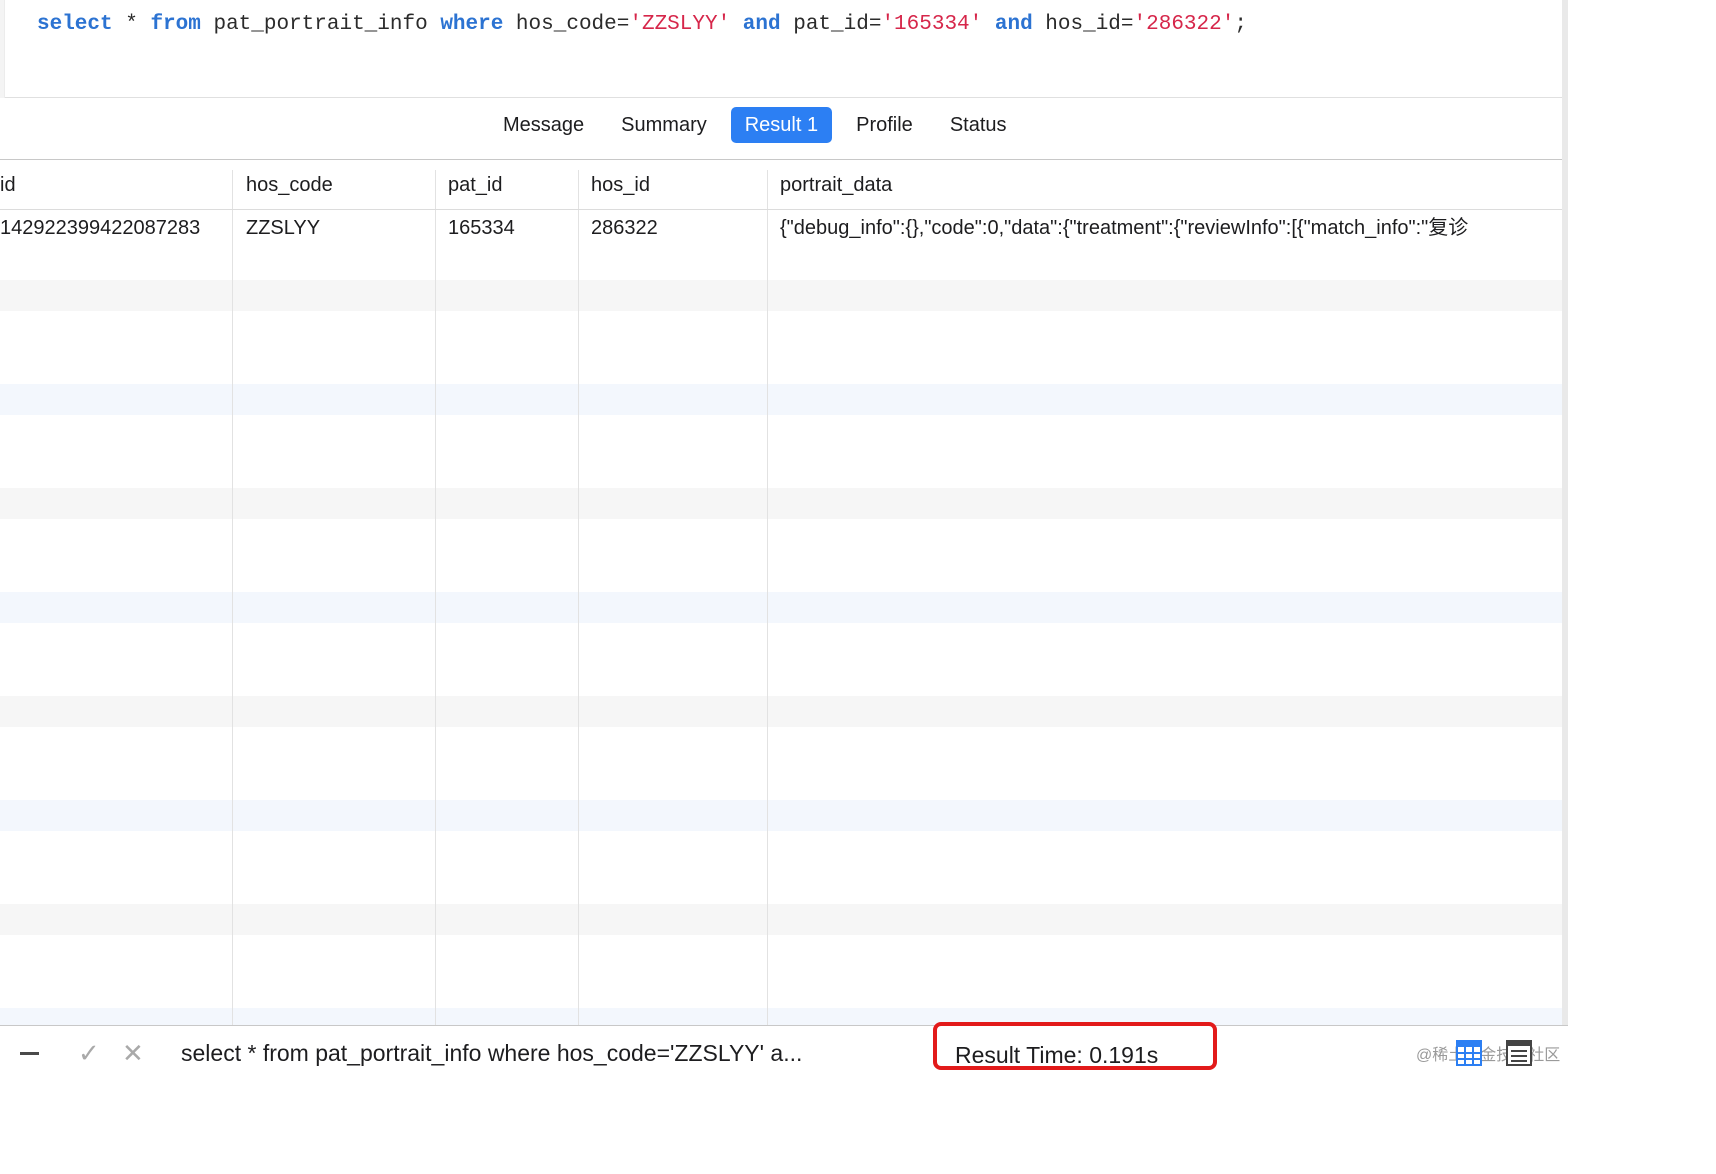 The height and width of the screenshot is (1174, 1716). Describe the element at coordinates (543, 125) in the screenshot. I see `tab-message: Message` at that location.